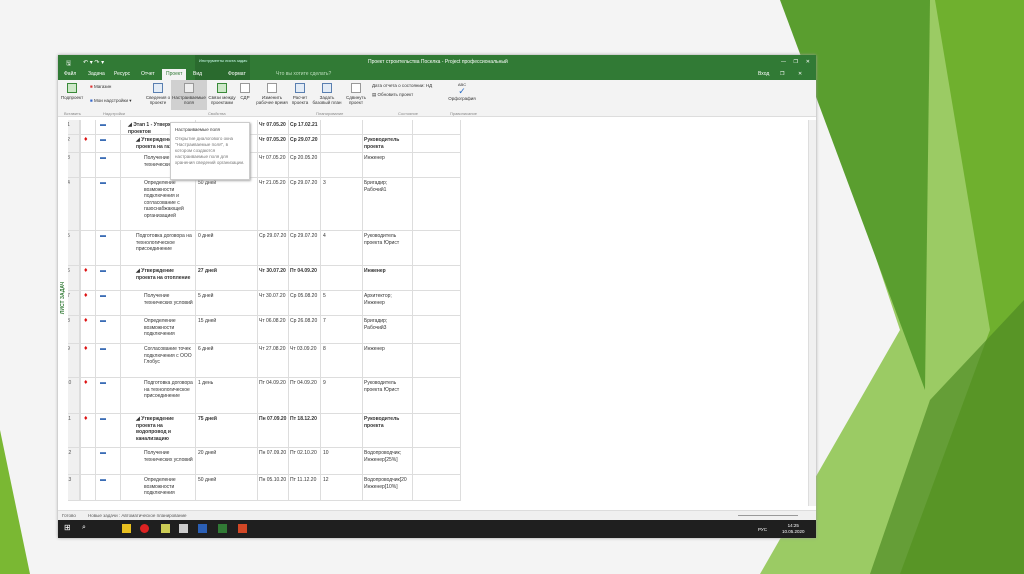 This screenshot has height=574, width=1024. Describe the element at coordinates (272, 183) in the screenshot. I see `start-date: Чт 21.05.20` at that location.